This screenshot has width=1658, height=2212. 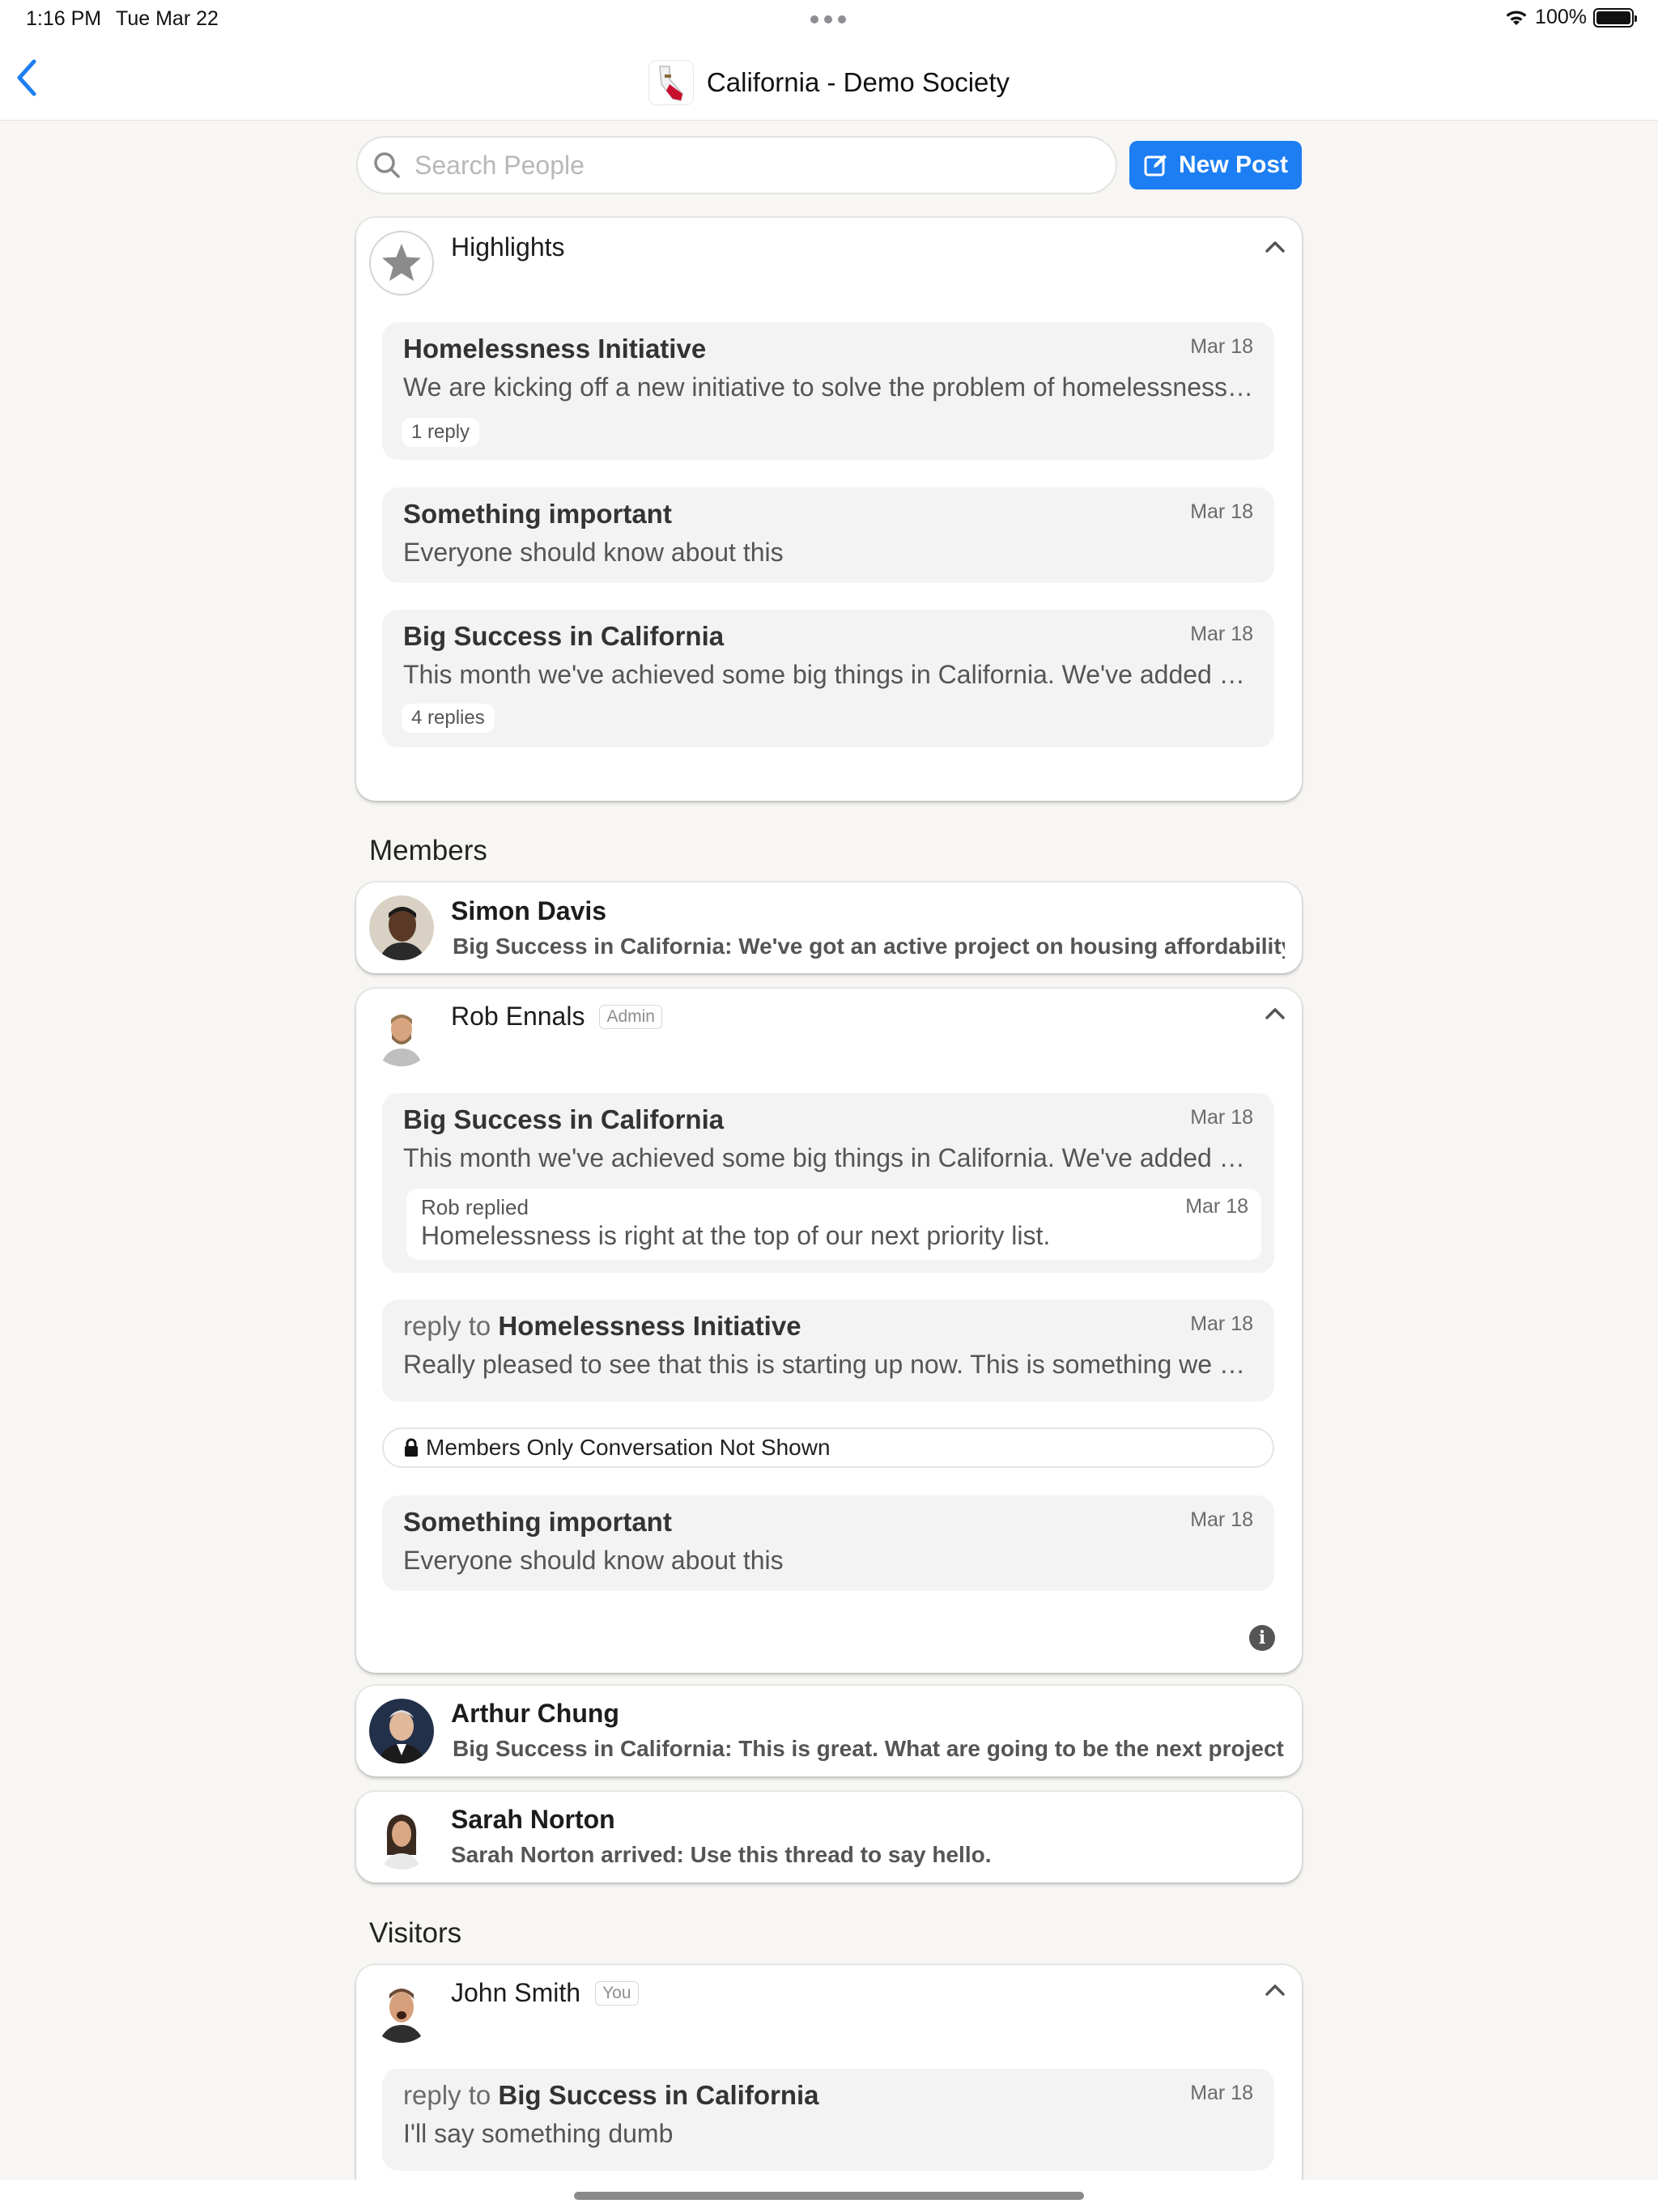 I want to click on member-name: Simon Davis, so click(x=529, y=911).